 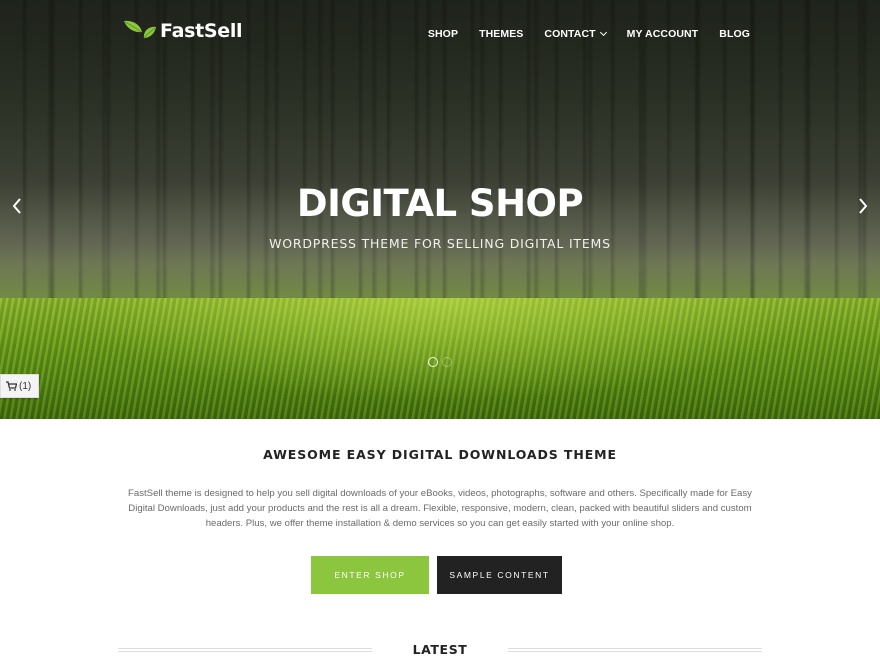 What do you see at coordinates (245, 650) in the screenshot?
I see `divider-left` at bounding box center [245, 650].